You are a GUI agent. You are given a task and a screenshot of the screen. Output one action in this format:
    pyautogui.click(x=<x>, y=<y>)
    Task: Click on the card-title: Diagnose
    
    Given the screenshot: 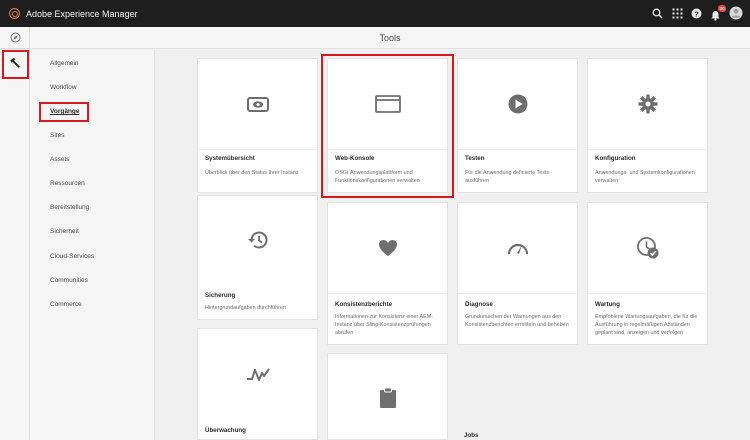 What is the action you would take?
    pyautogui.click(x=479, y=304)
    